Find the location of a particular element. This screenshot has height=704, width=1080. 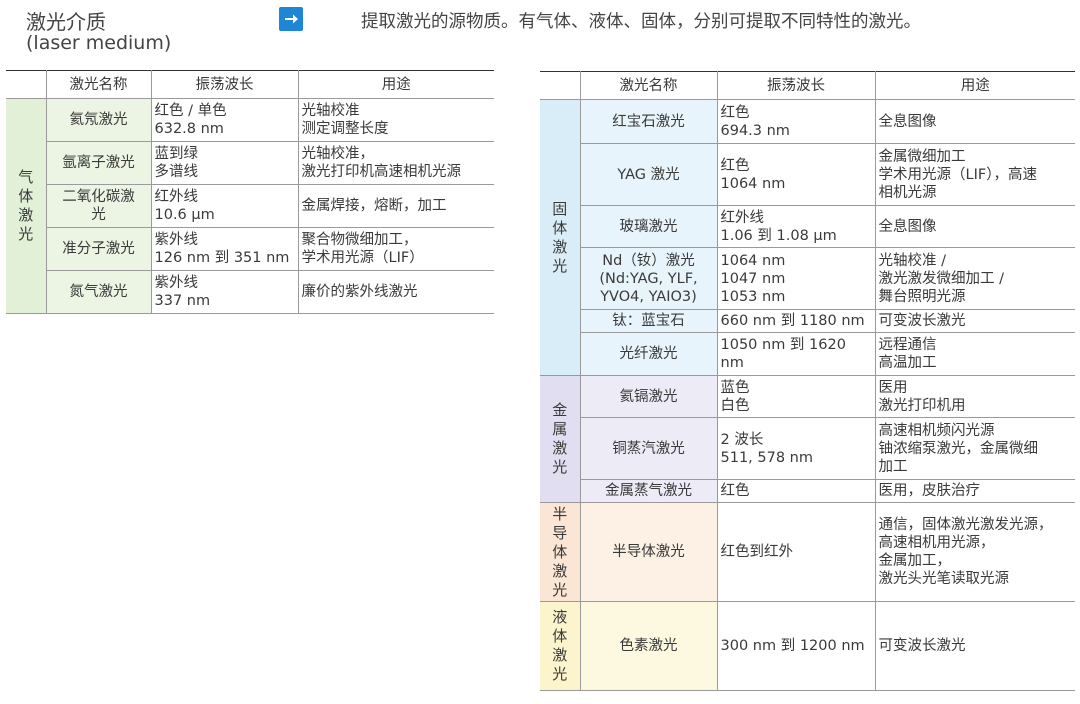

cell-line: 蓝到绿 is located at coordinates (176, 154).